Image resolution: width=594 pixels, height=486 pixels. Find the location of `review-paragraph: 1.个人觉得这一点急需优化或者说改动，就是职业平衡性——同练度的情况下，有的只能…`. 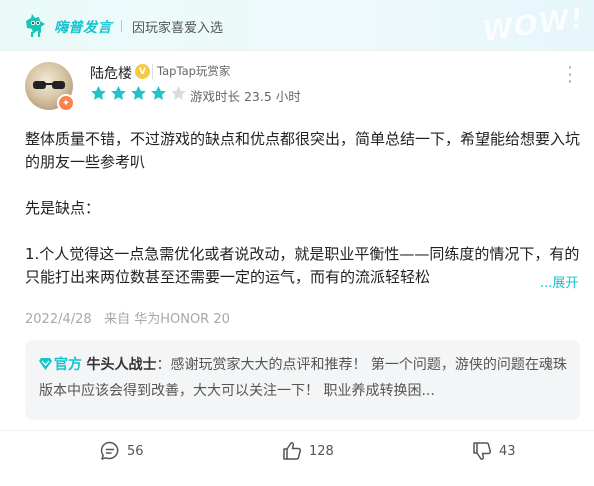

review-paragraph: 1.个人觉得这一点急需优化或者说改动，就是职业平衡性——同练度的情况下，有的只能… is located at coordinates (302, 265).